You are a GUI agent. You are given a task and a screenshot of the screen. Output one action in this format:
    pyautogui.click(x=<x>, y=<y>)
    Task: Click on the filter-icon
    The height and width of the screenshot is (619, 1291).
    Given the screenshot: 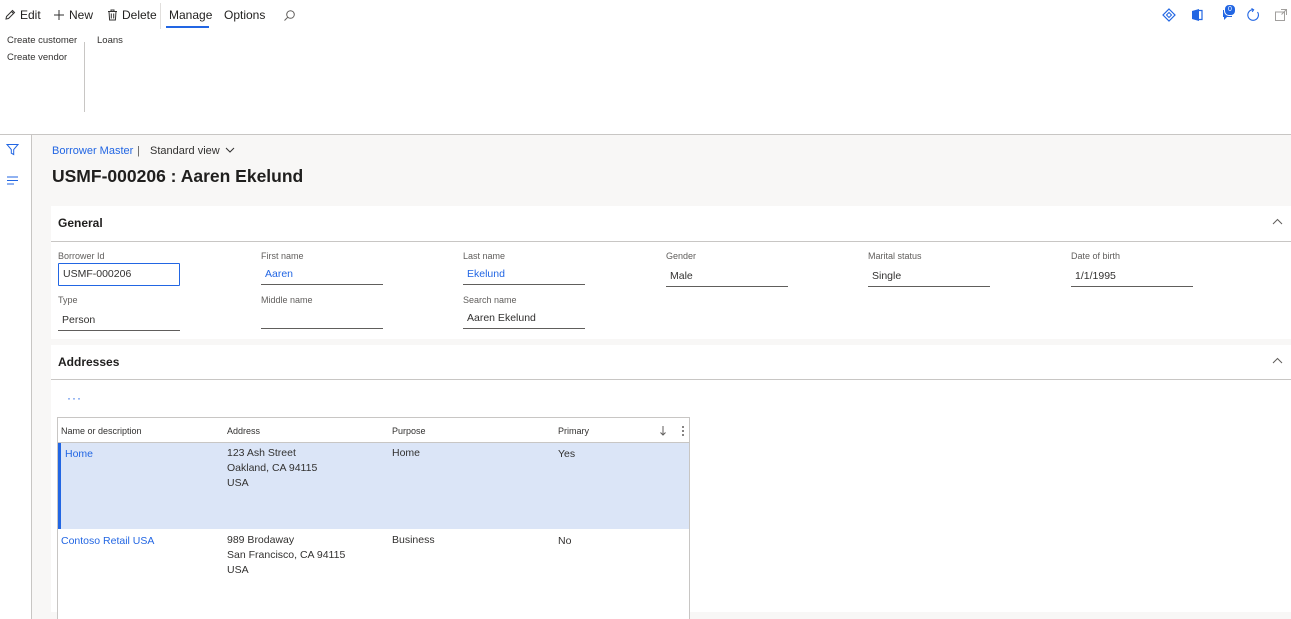 What is the action you would take?
    pyautogui.click(x=12, y=150)
    